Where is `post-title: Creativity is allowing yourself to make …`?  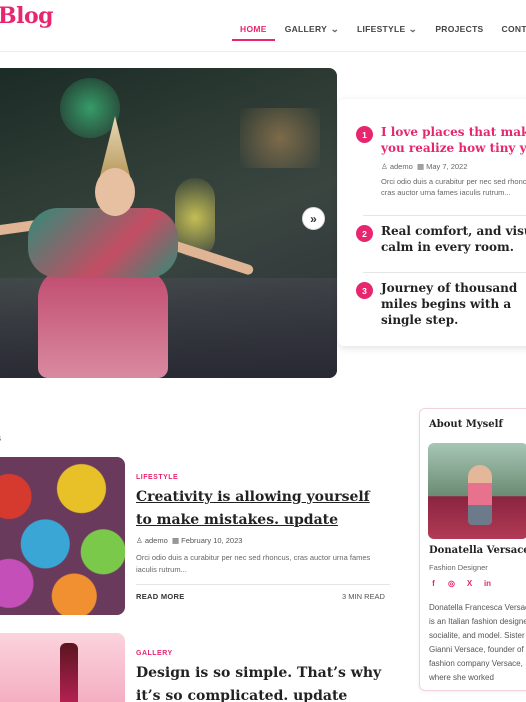
post-title: Creativity is allowing yourself to make … is located at coordinates (261, 509).